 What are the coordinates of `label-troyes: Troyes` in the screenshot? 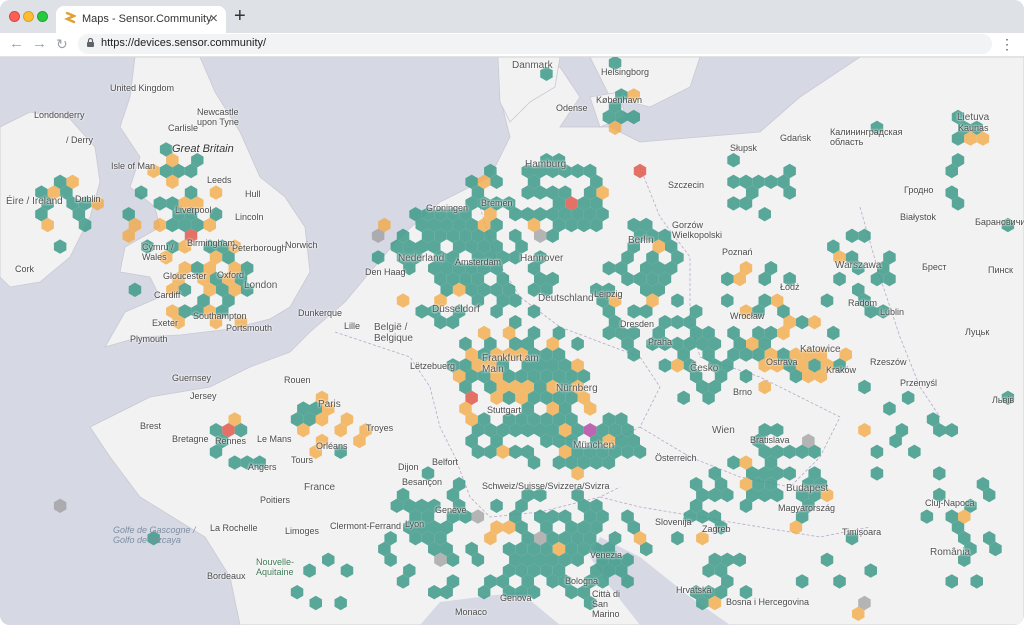 It's located at (380, 428).